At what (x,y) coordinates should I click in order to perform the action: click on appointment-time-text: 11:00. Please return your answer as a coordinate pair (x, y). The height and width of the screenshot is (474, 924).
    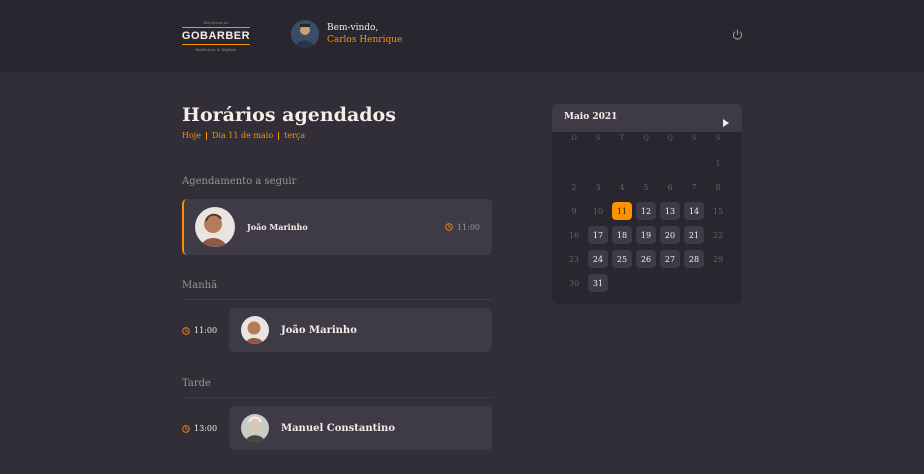
    Looking at the image, I should click on (206, 330).